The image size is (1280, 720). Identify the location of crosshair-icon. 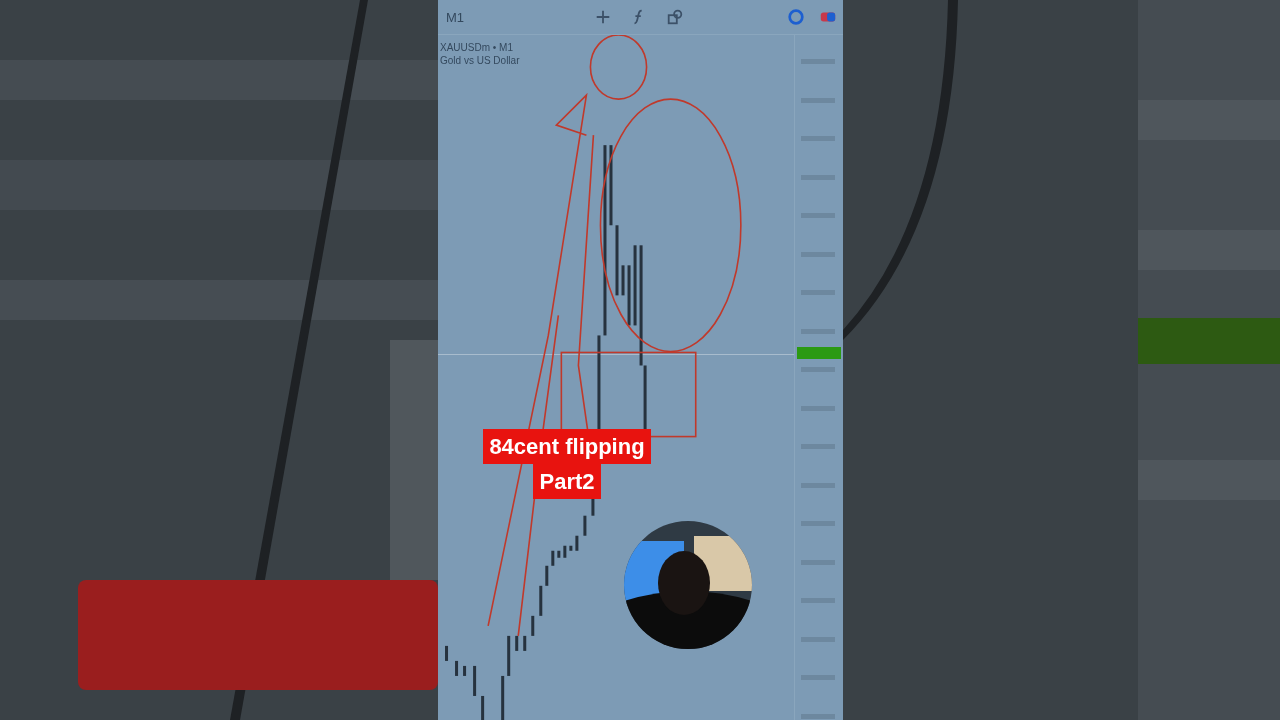
(603, 17).